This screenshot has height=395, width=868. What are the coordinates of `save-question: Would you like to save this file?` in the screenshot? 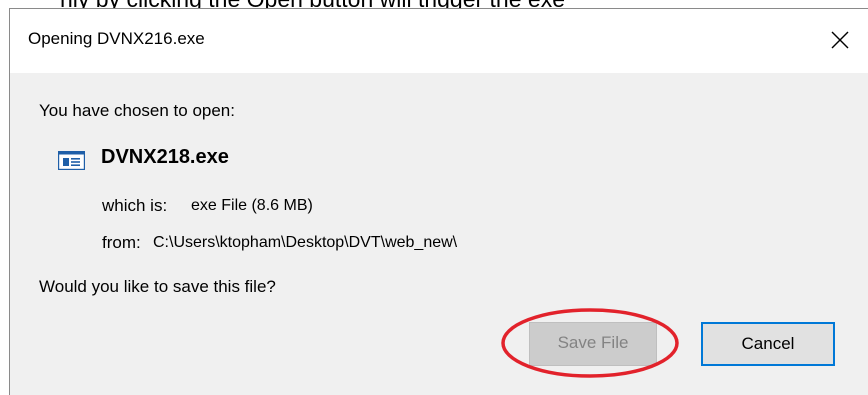 It's located at (157, 286).